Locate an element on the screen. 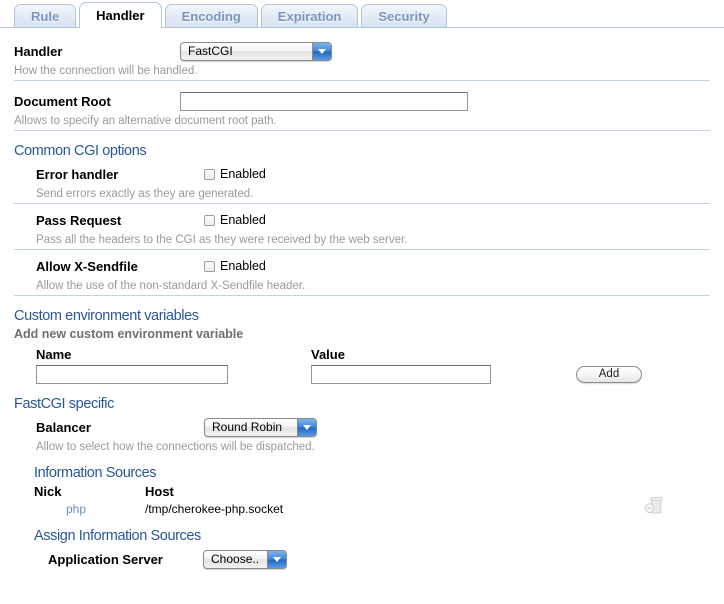 Image resolution: width=724 pixels, height=604 pixels. allow-x-sendfile-label: Allow X-Sendfile is located at coordinates (87, 266).